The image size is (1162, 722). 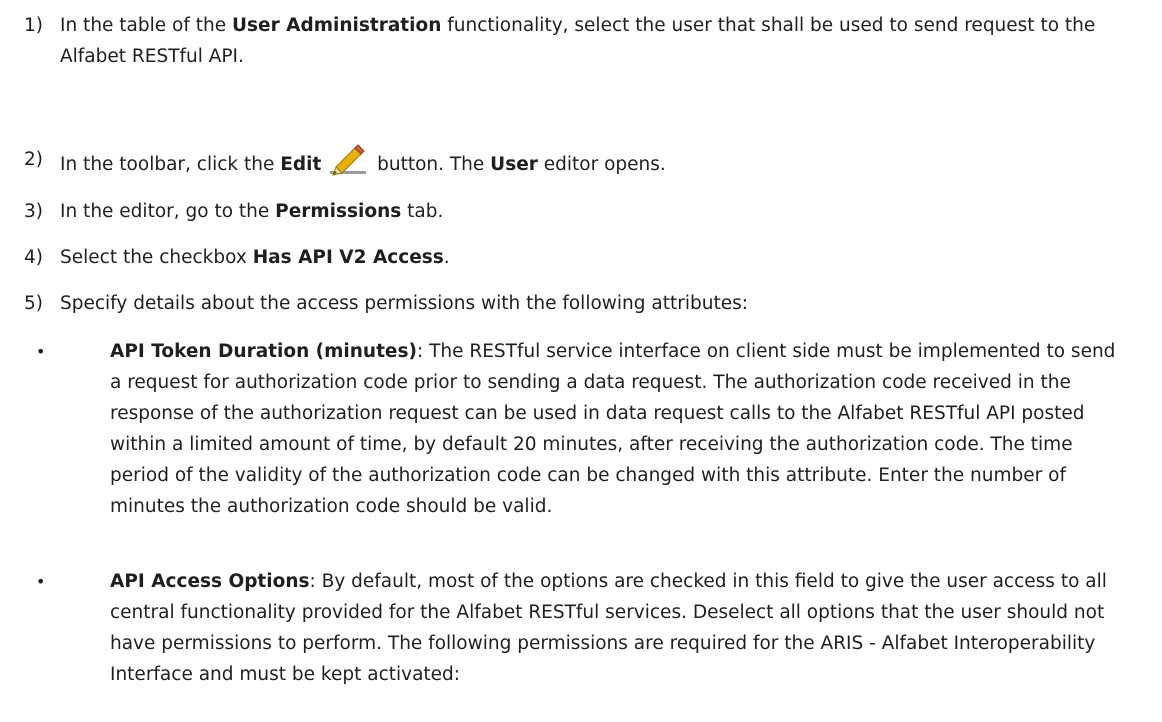 I want to click on step-text-part: Select the checkbox, so click(x=156, y=257).